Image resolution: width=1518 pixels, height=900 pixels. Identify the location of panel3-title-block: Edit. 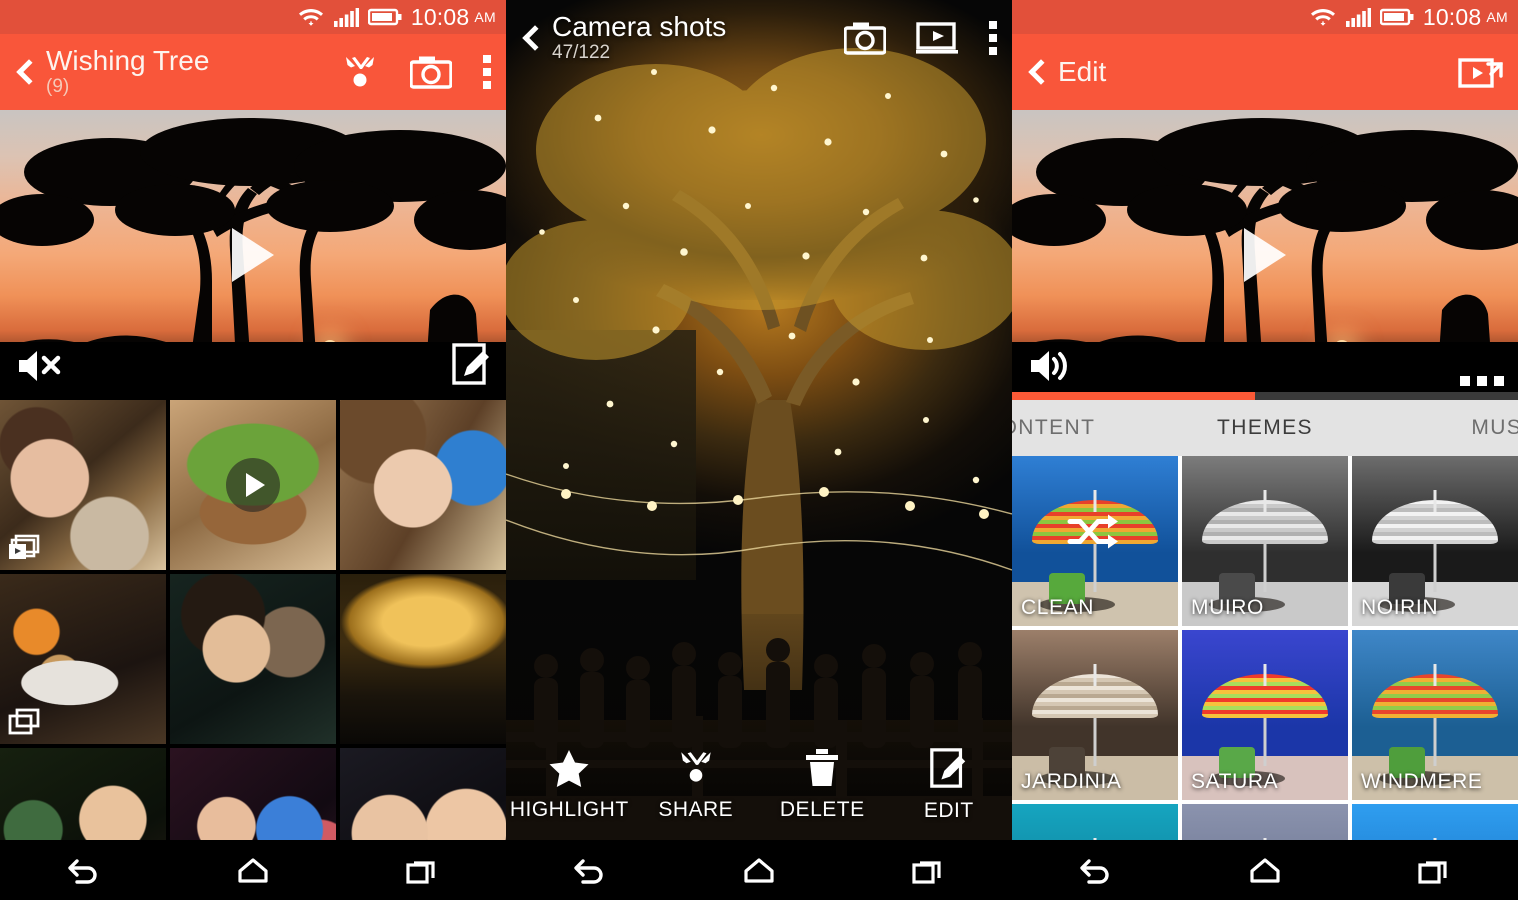
(1082, 72).